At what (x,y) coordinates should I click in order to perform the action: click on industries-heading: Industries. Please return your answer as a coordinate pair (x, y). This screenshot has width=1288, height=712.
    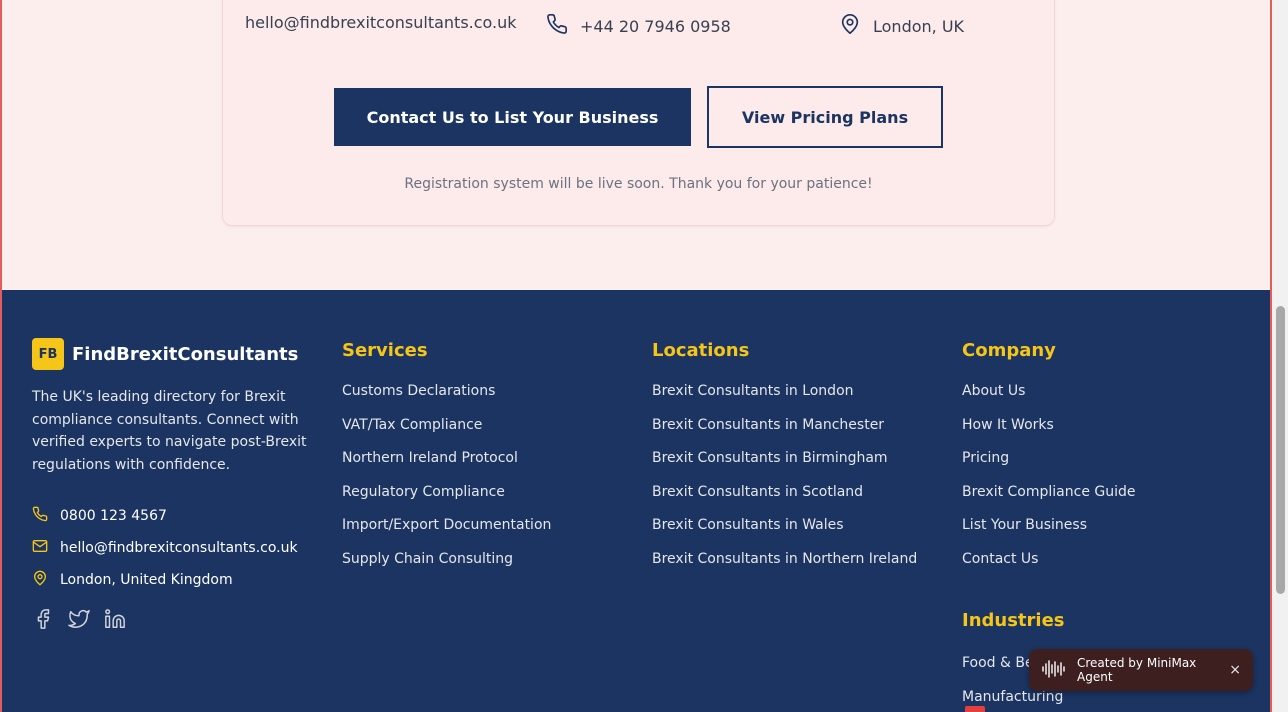
    Looking at the image, I should click on (1013, 620).